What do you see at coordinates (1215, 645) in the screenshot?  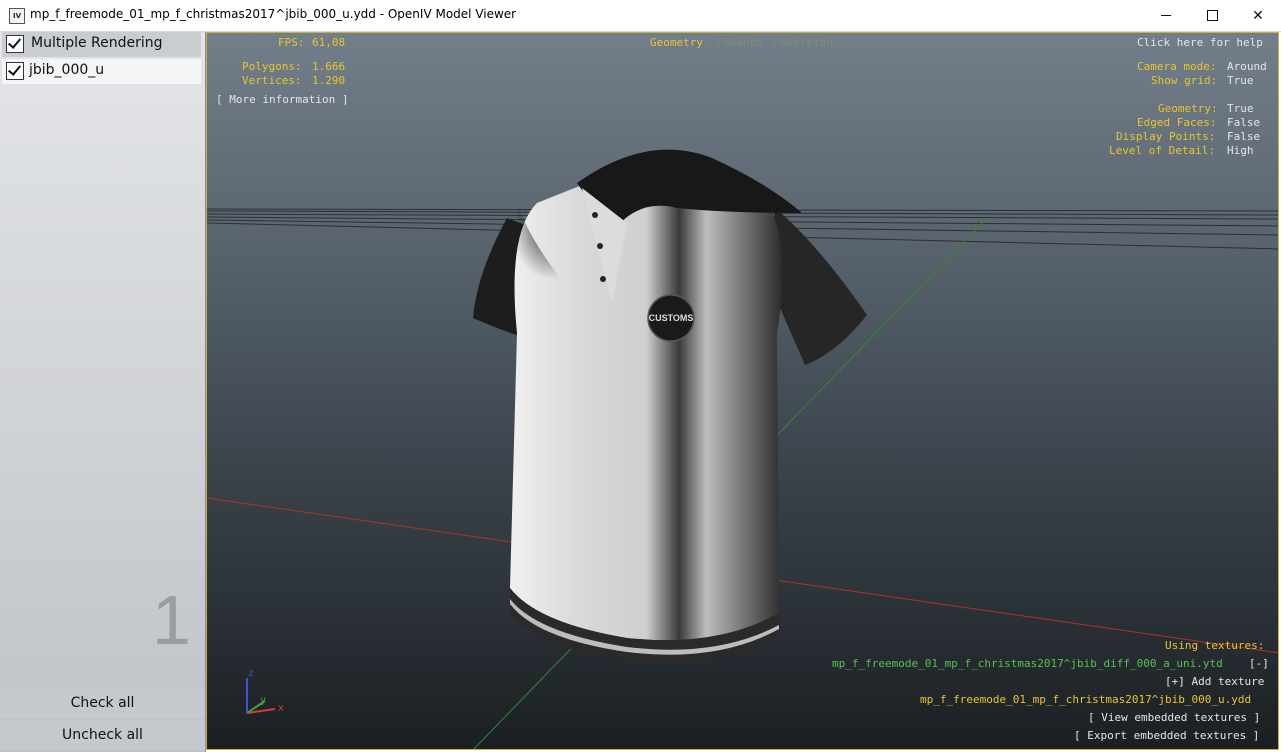 I see `using-textures-header: Using textures:` at bounding box center [1215, 645].